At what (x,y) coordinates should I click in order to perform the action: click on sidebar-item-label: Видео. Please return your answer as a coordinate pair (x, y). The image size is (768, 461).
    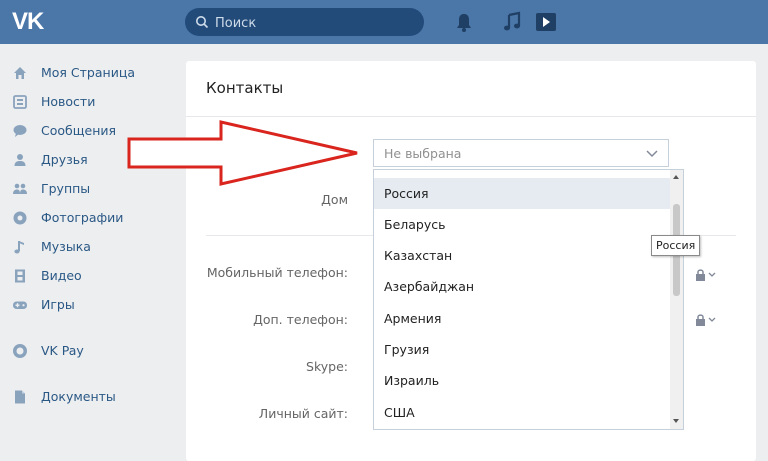
    Looking at the image, I should click on (61, 275).